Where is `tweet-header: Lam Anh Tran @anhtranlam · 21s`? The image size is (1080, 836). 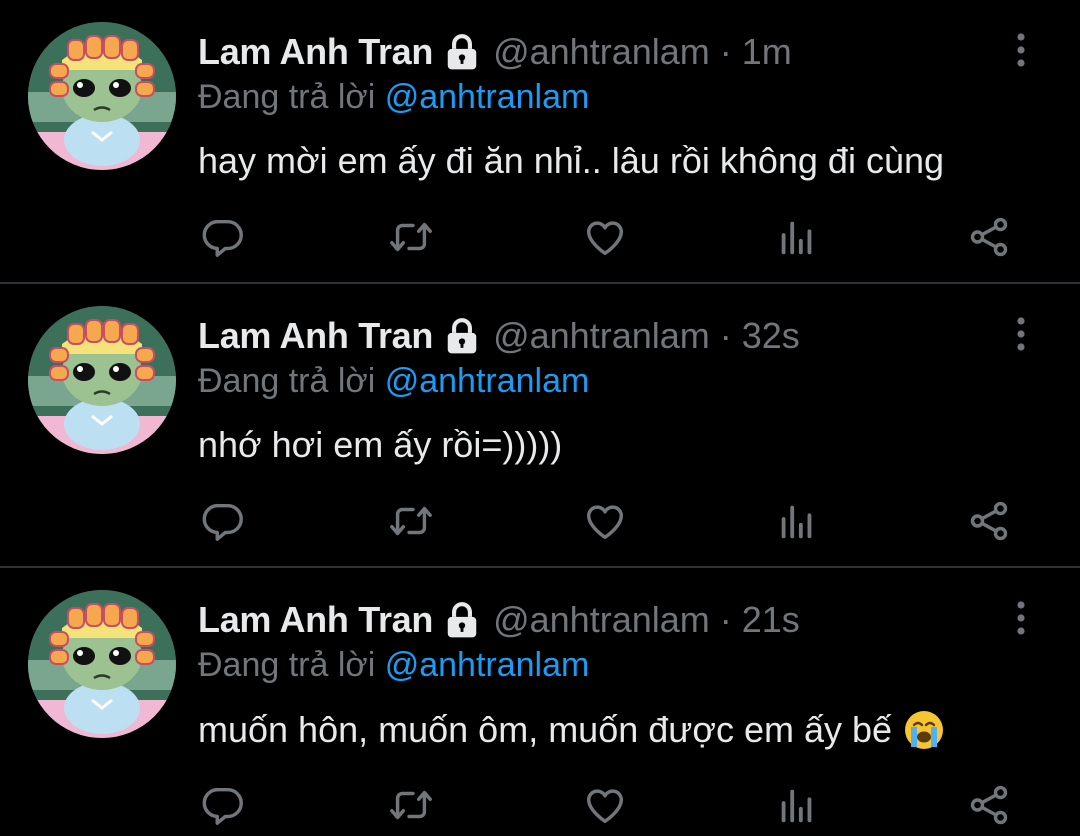 tweet-header: Lam Anh Tran @anhtranlam · 21s is located at coordinates (499, 620).